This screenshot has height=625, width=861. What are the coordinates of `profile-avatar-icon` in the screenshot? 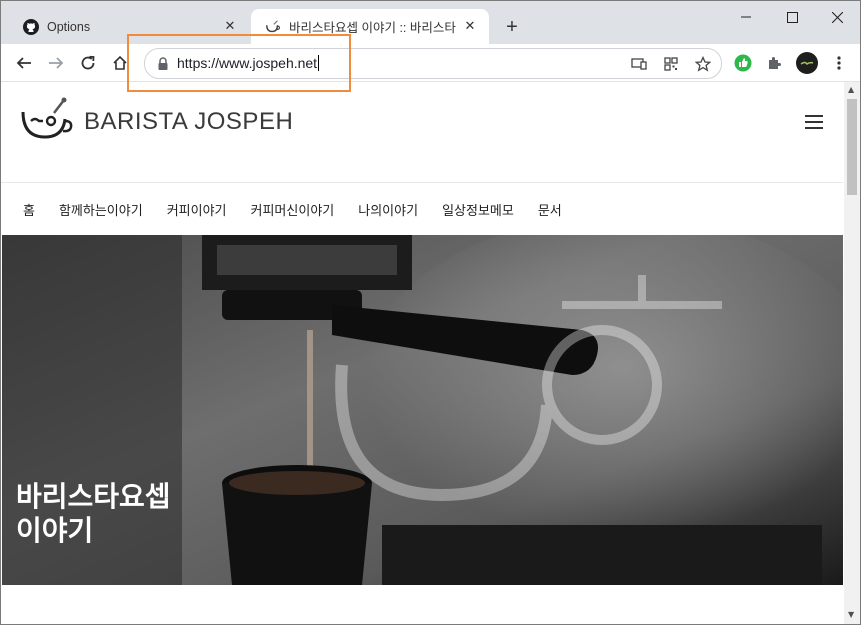 It's located at (807, 63).